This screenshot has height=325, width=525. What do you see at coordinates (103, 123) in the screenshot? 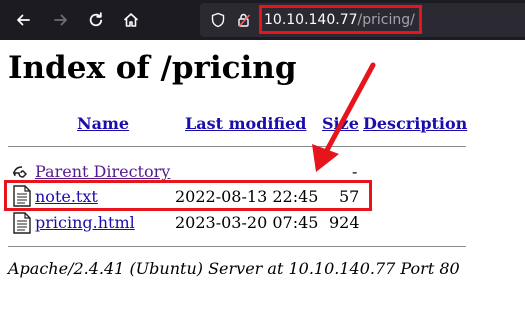
I see `column-header-name: Name` at bounding box center [103, 123].